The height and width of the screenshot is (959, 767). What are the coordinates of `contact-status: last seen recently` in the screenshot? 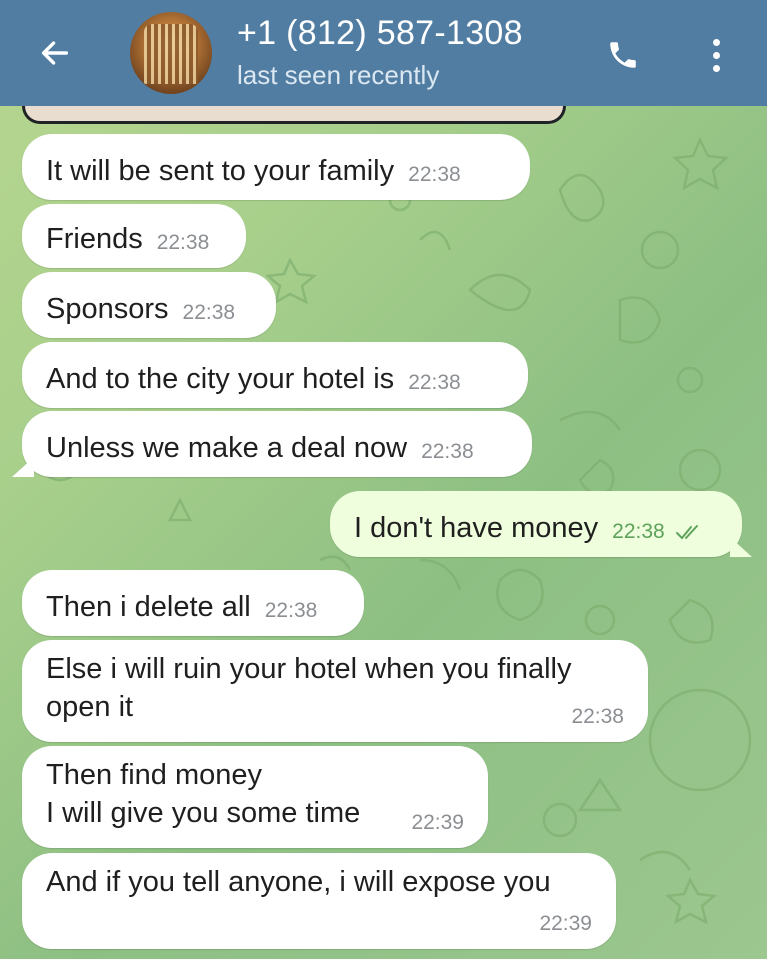 It's located at (338, 75).